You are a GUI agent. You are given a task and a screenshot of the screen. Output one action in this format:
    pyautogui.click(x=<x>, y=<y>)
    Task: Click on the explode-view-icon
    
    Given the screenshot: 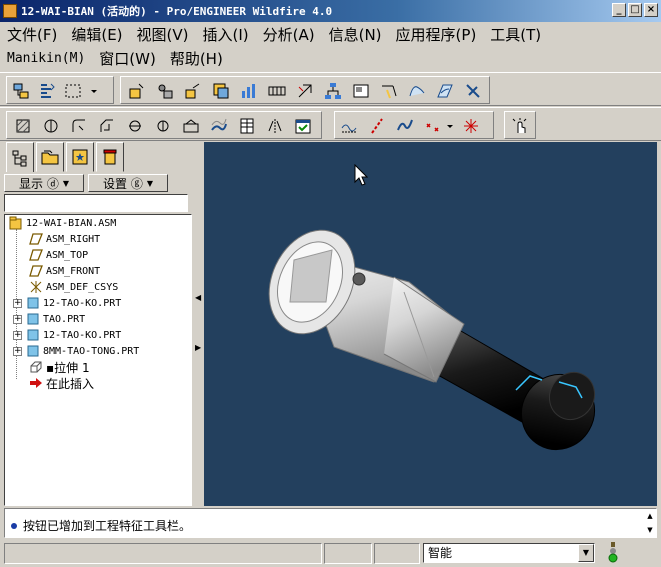 What is the action you would take?
    pyautogui.click(x=277, y=91)
    